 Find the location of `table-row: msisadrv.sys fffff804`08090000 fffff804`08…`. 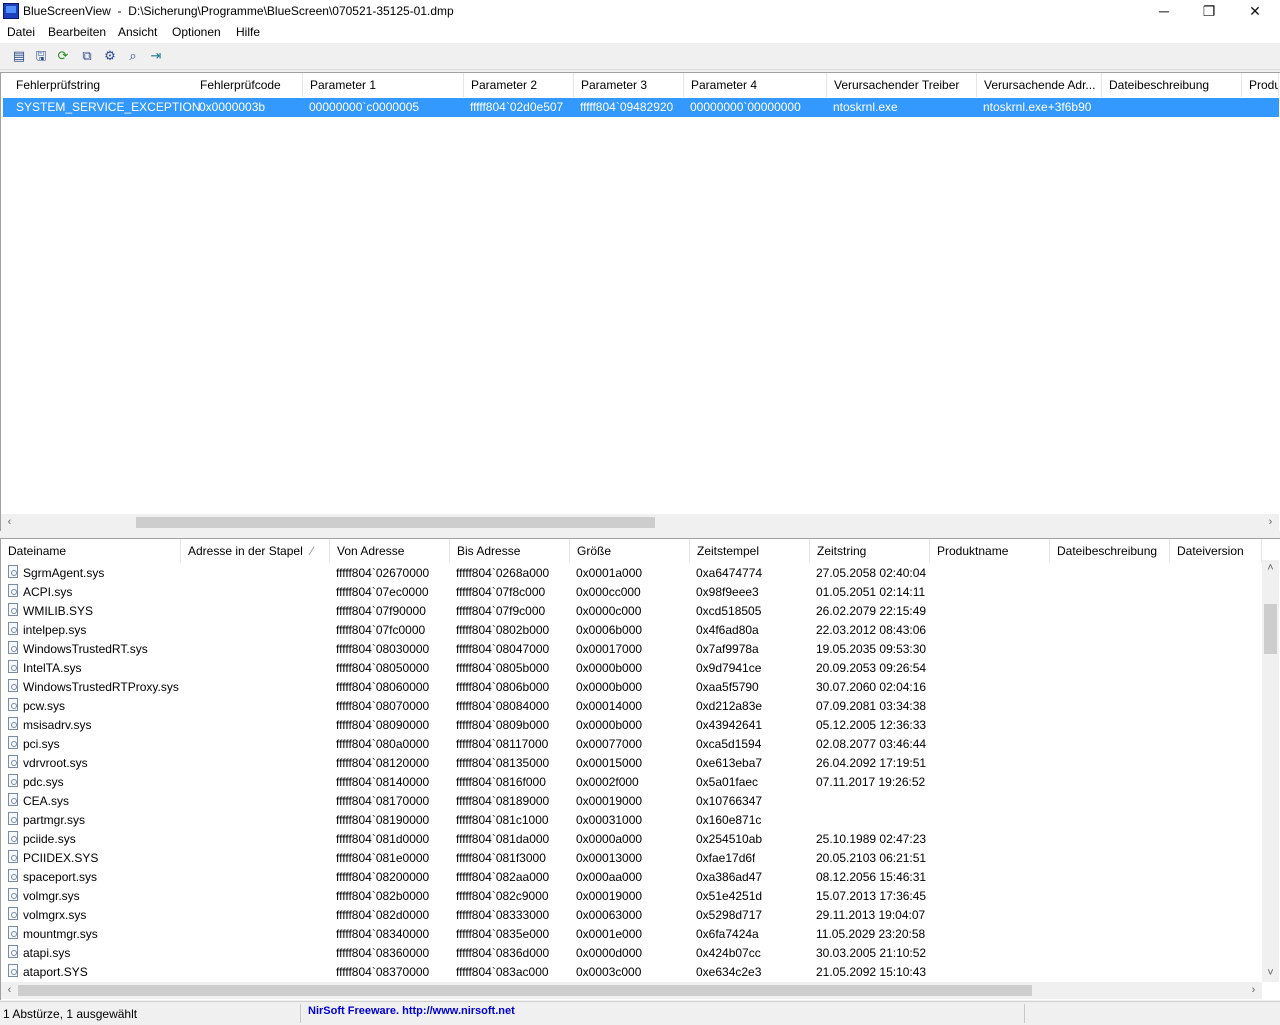

table-row: msisadrv.sys fffff804`08090000 fffff804`08… is located at coordinates (631, 724).